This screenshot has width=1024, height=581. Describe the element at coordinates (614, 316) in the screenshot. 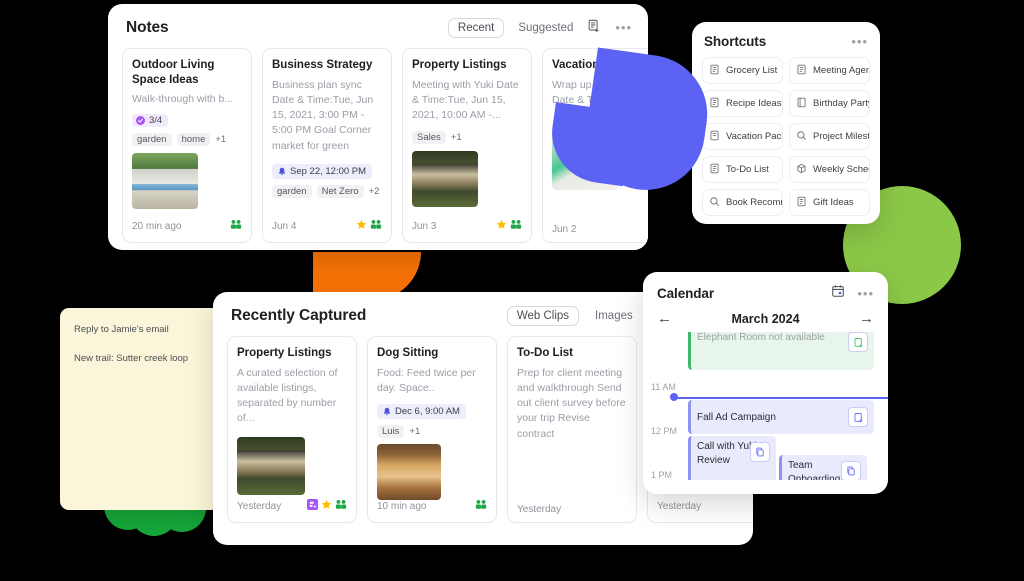

I see `tab-images: Images` at that location.